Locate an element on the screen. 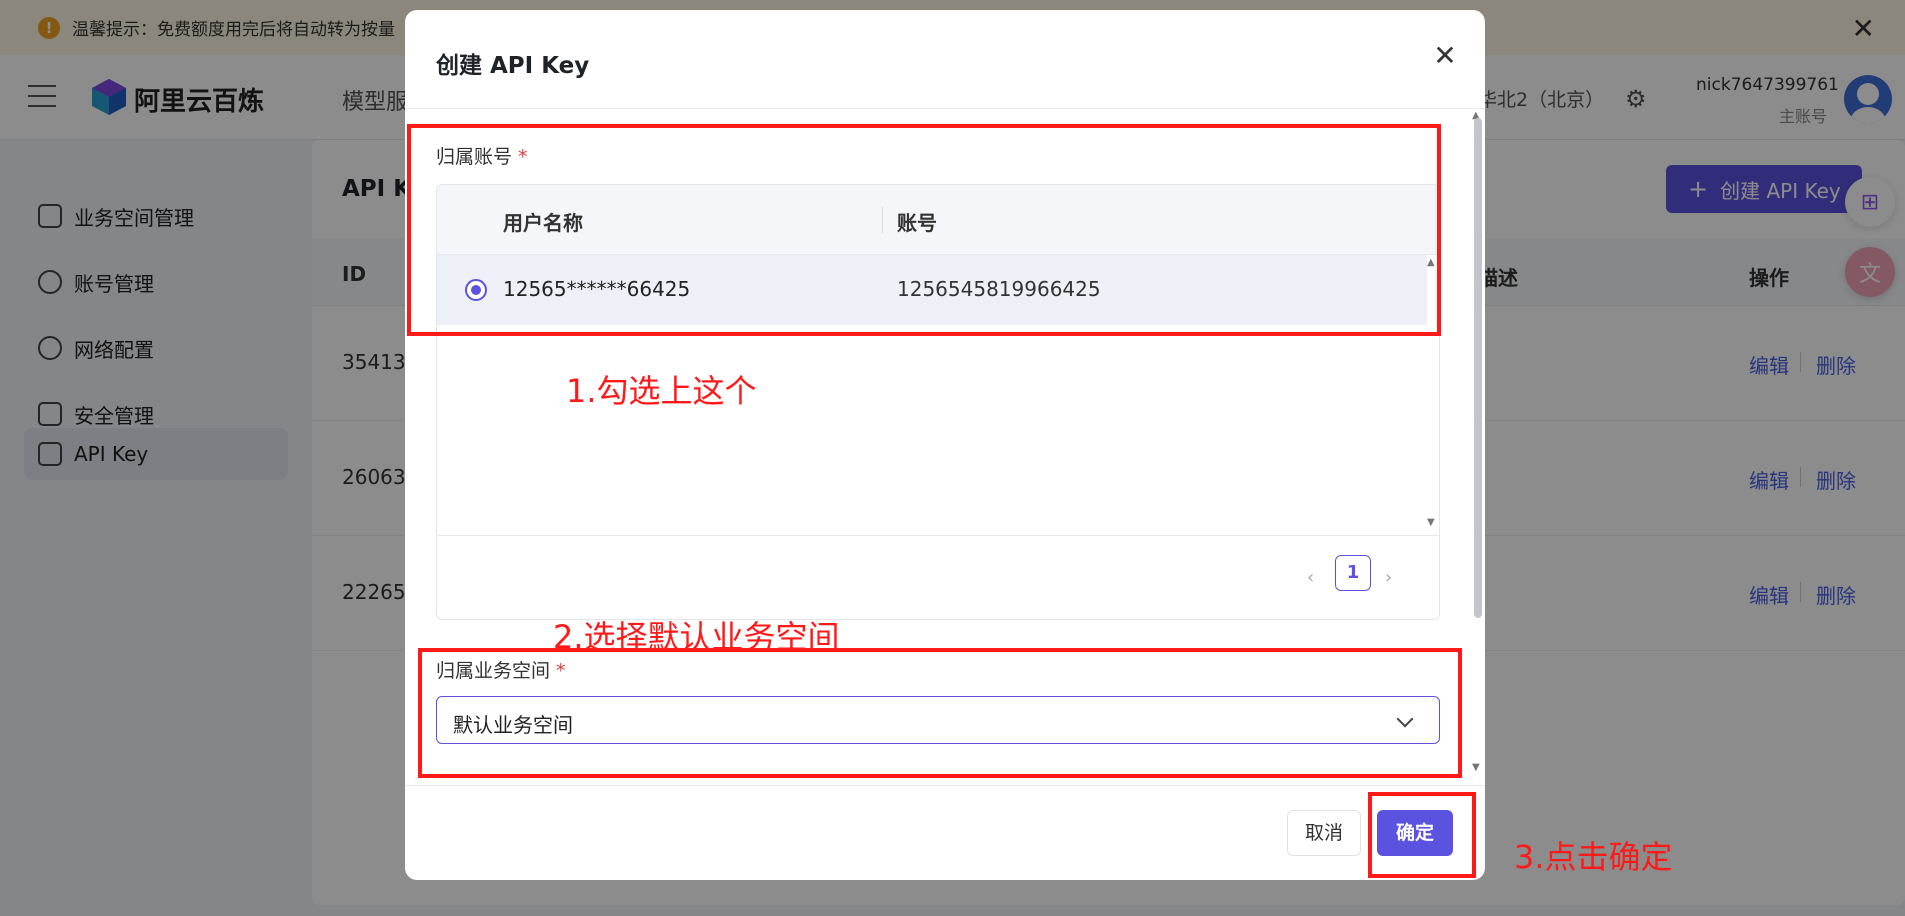  annotation-step1: 1.勾选上这个 is located at coordinates (661, 391).